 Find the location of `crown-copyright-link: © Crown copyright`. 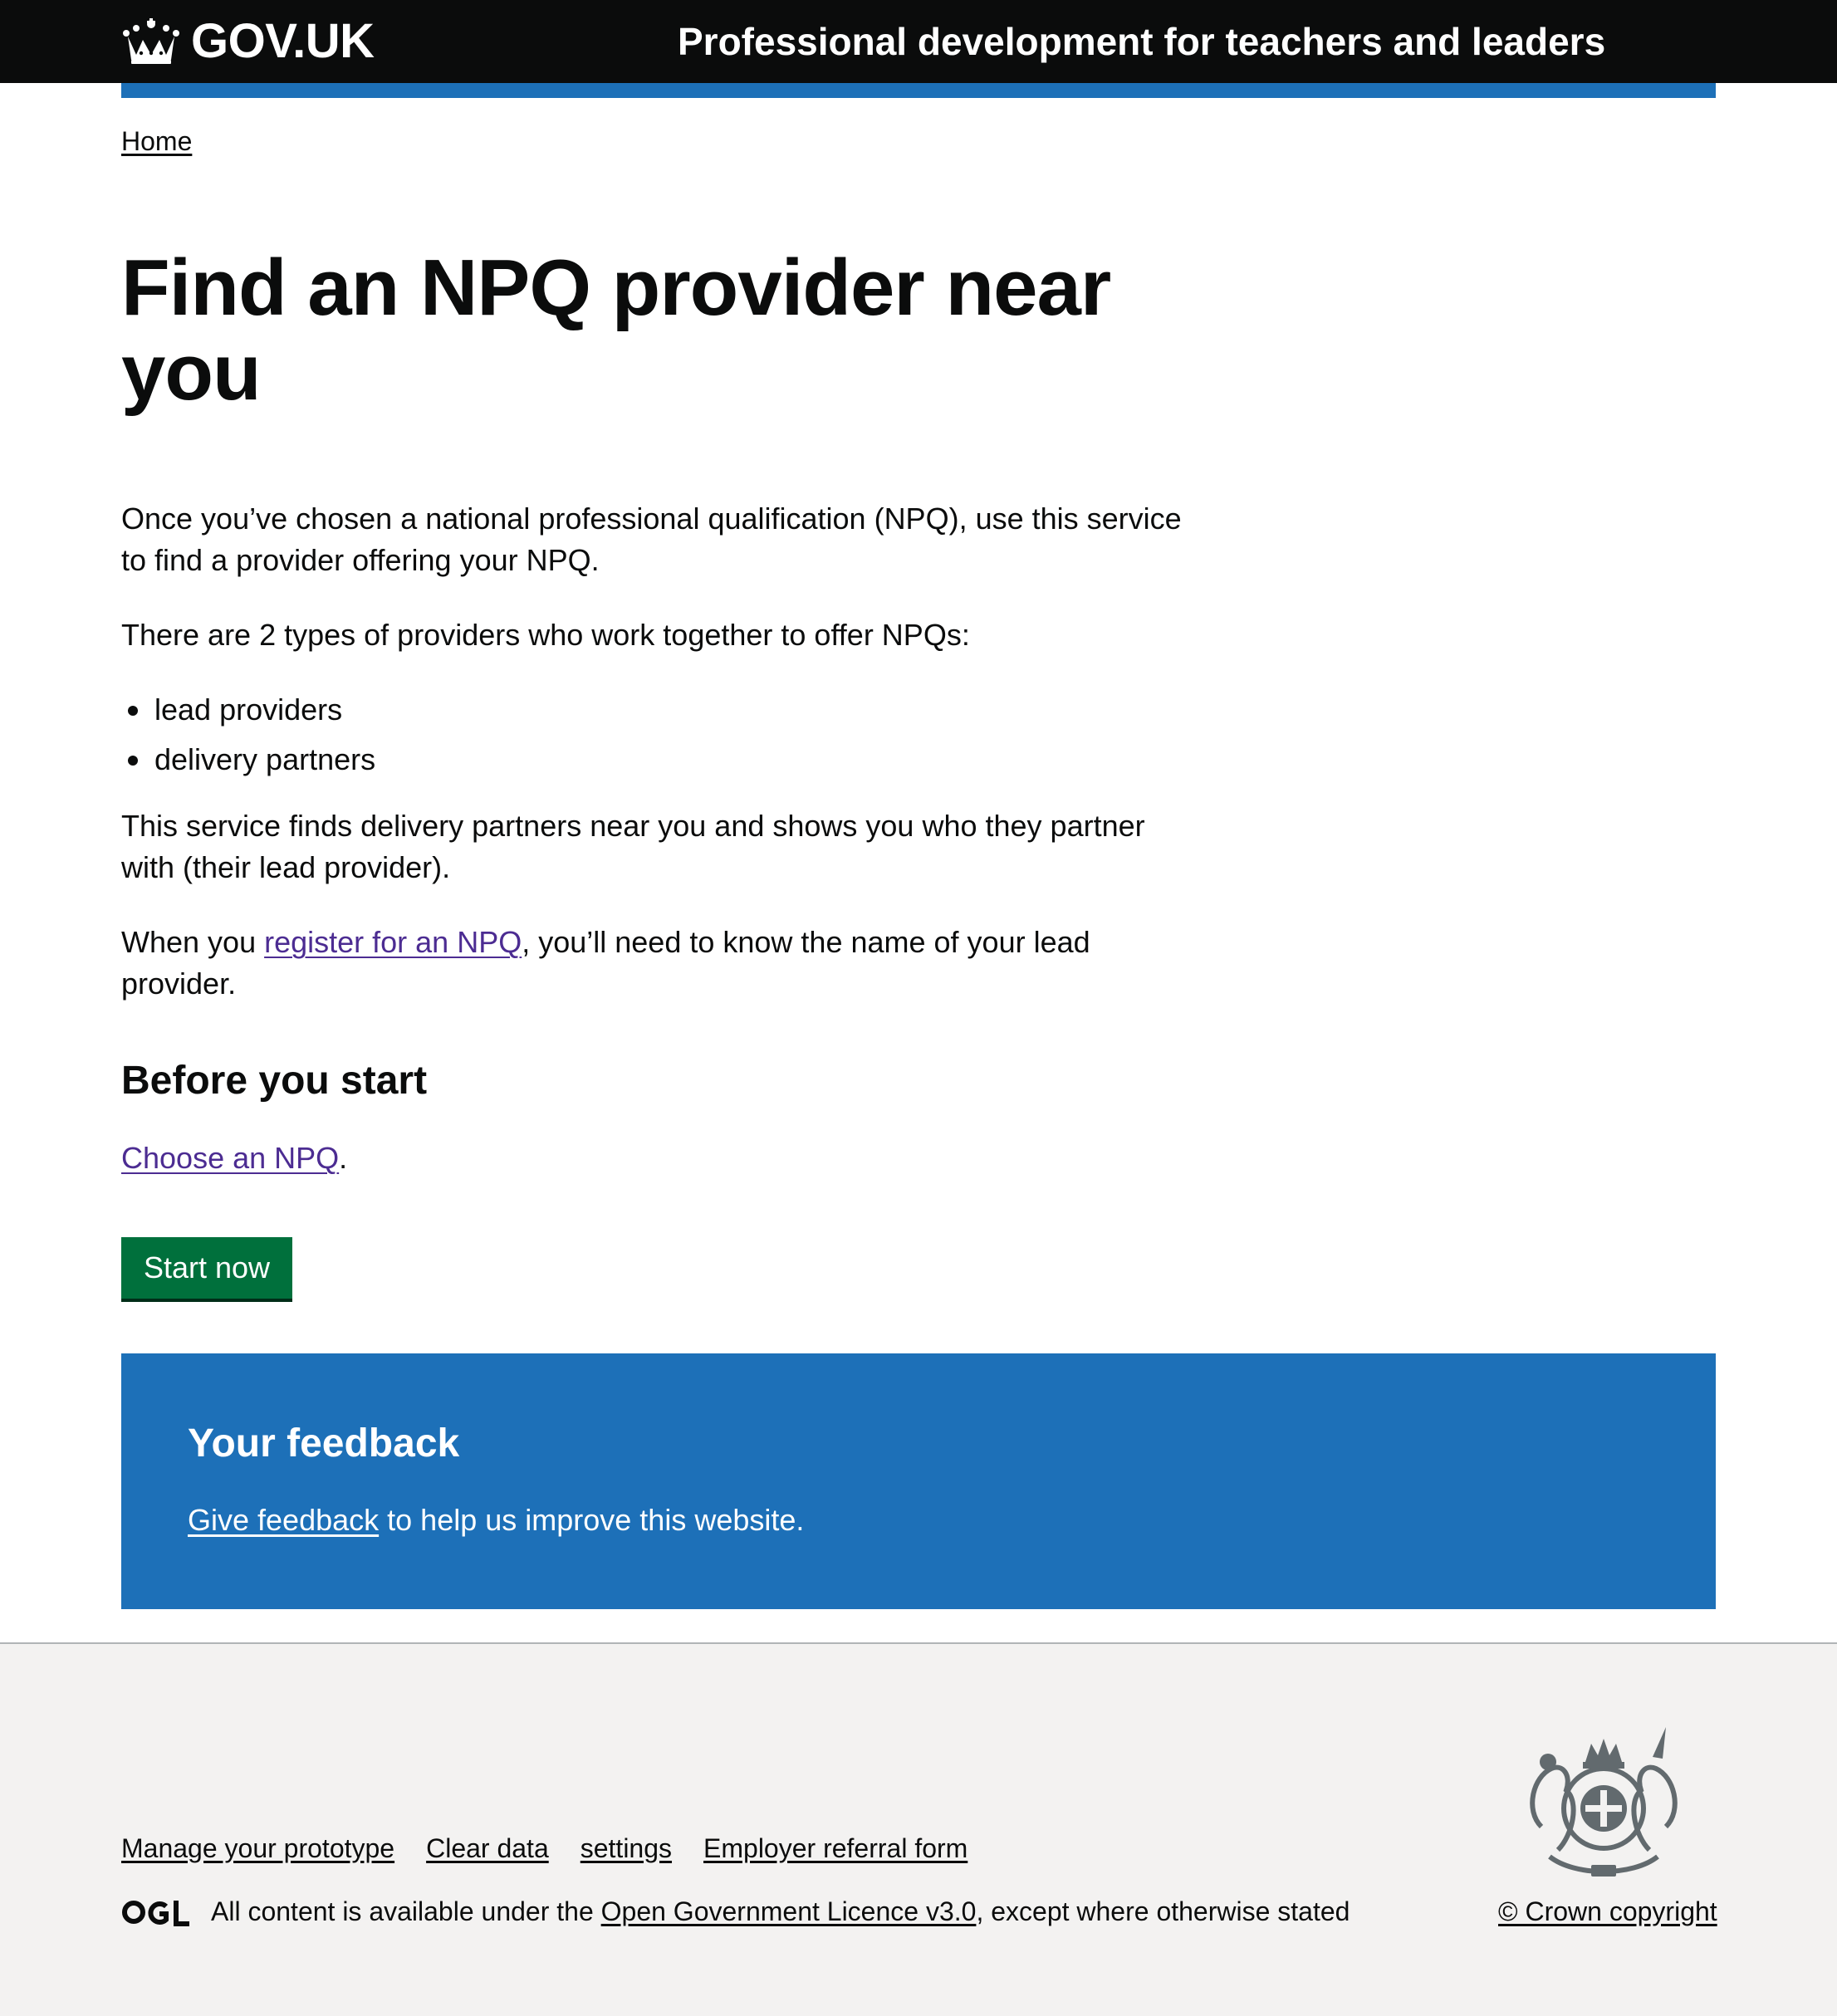

crown-copyright-link: © Crown copyright is located at coordinates (1607, 1911).